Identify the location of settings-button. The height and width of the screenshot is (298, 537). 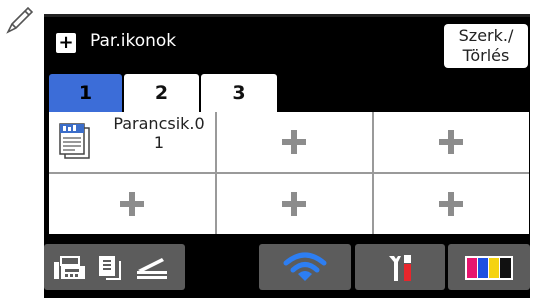
(400, 267).